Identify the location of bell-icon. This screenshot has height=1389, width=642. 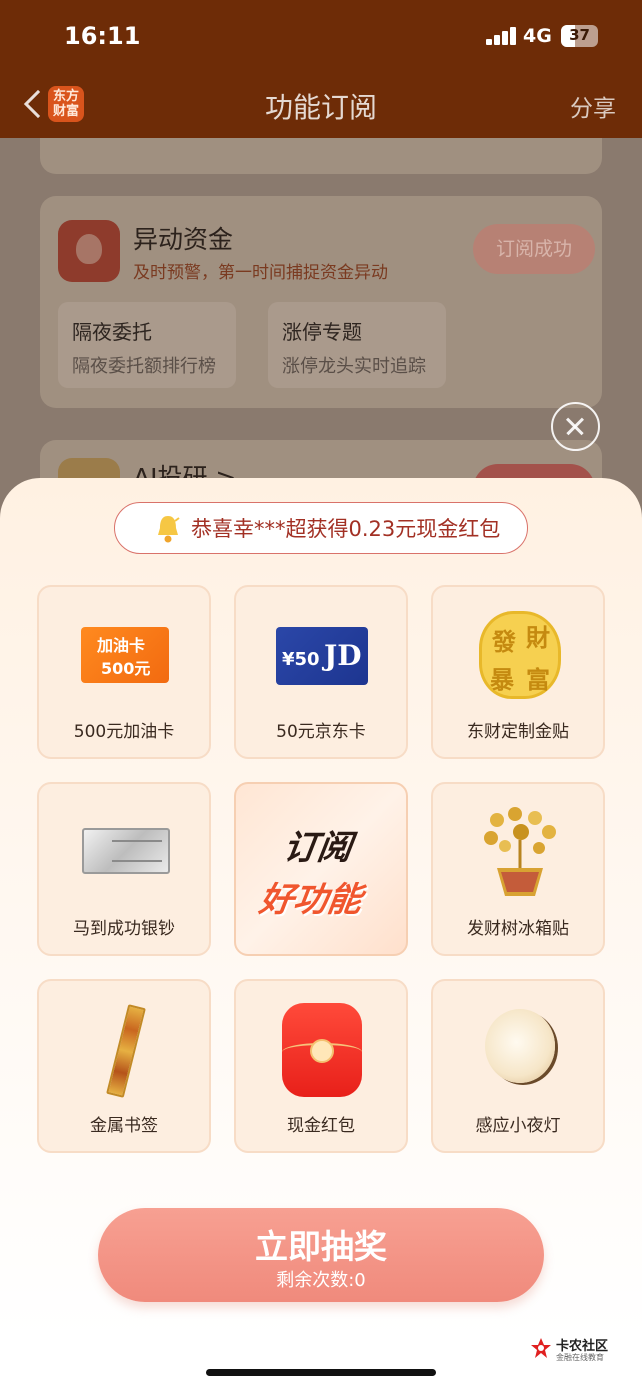
(169, 529).